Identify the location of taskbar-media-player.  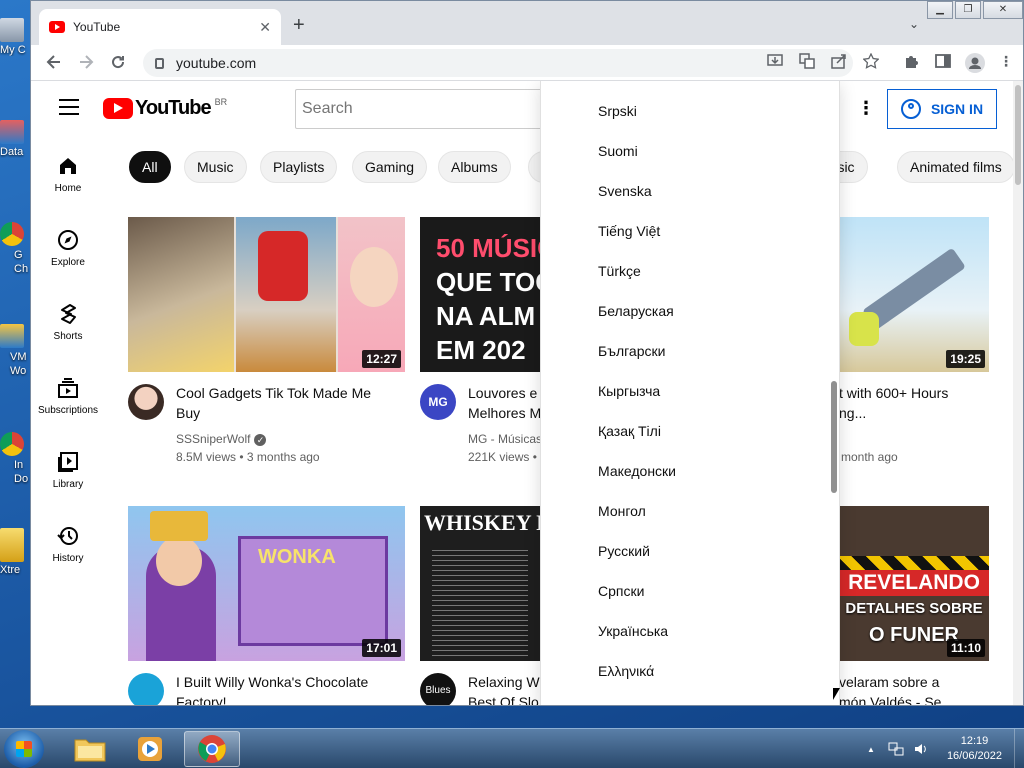
(150, 749).